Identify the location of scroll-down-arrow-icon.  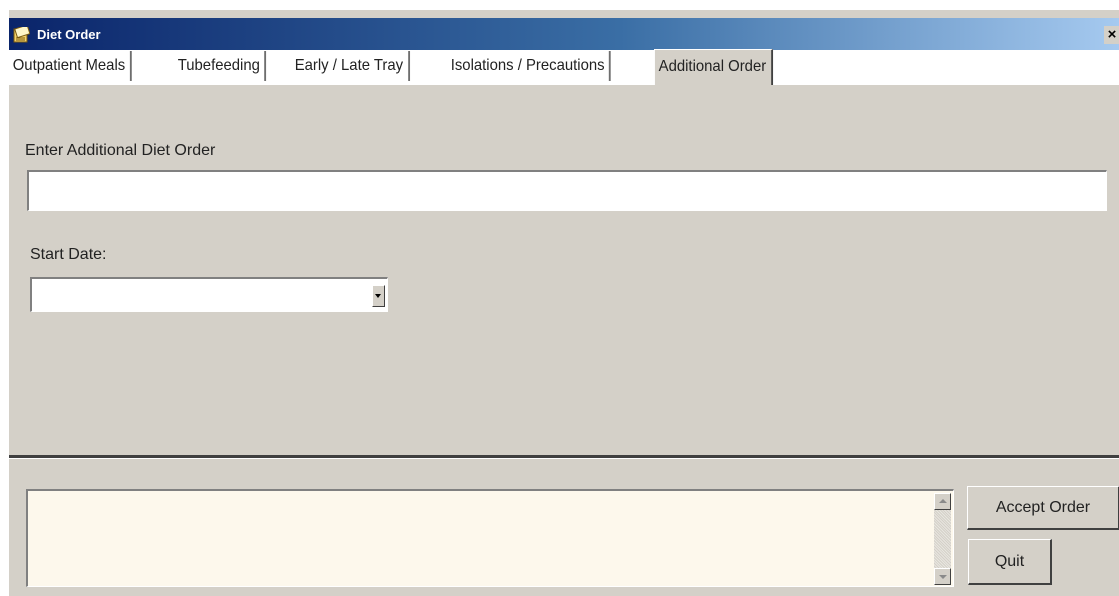
(942, 576).